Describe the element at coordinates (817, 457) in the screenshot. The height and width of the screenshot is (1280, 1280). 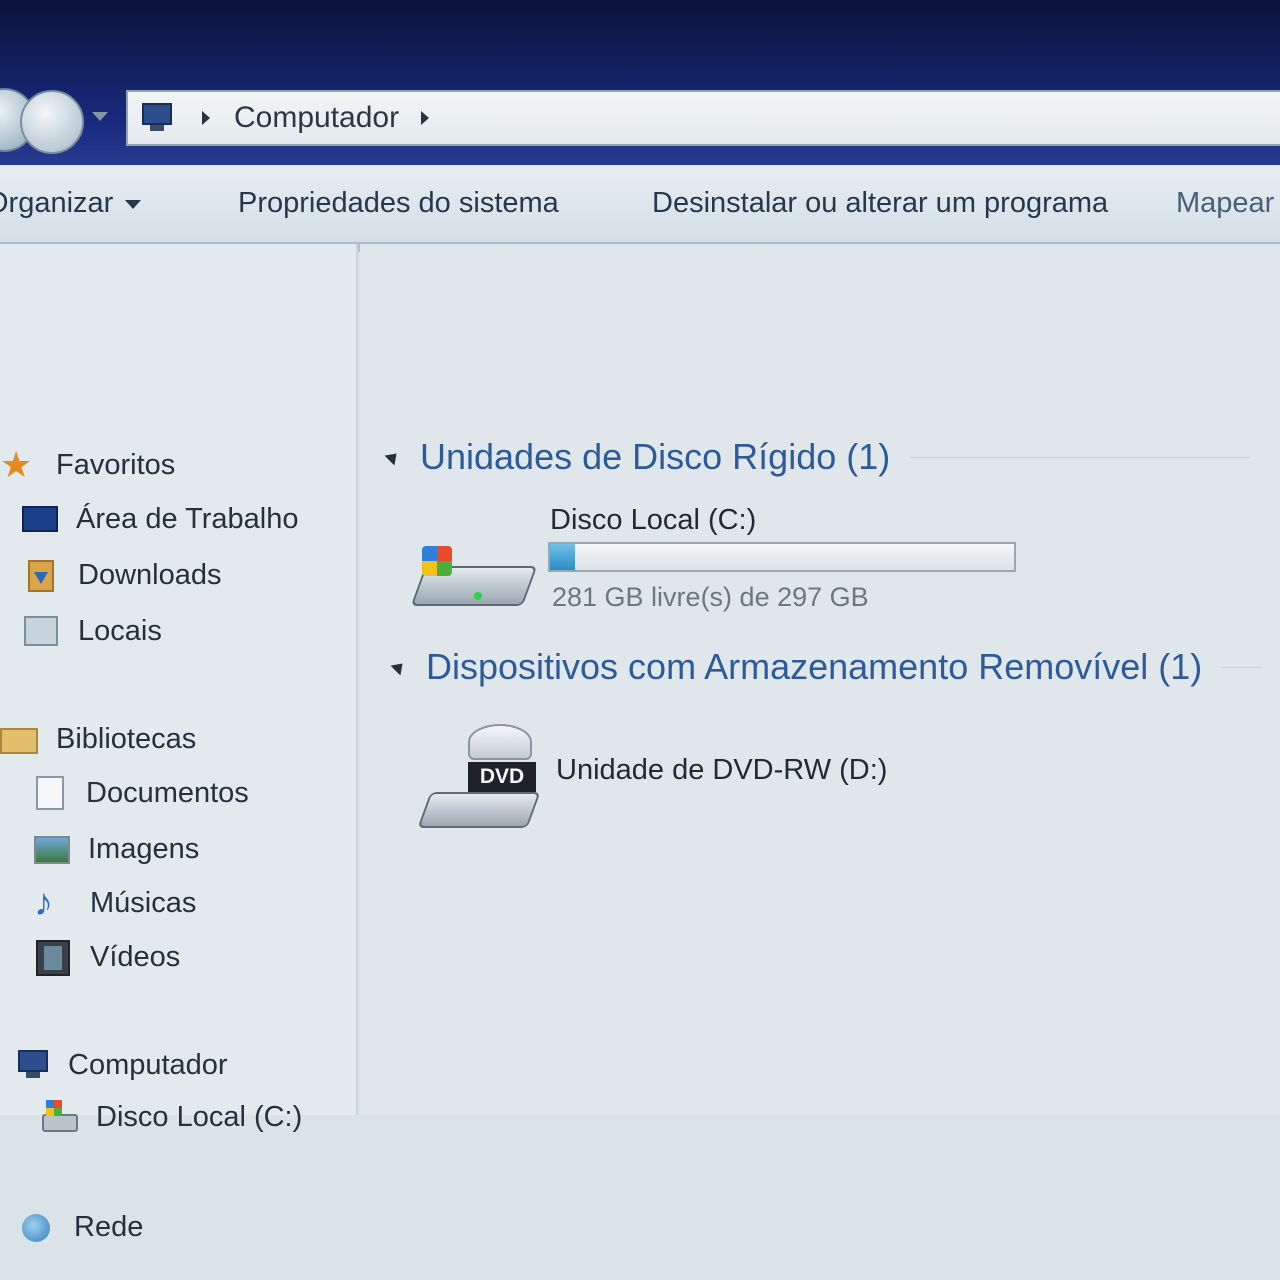
I see `group-hard-drives: Unidades de Disco Rígido (1)` at that location.